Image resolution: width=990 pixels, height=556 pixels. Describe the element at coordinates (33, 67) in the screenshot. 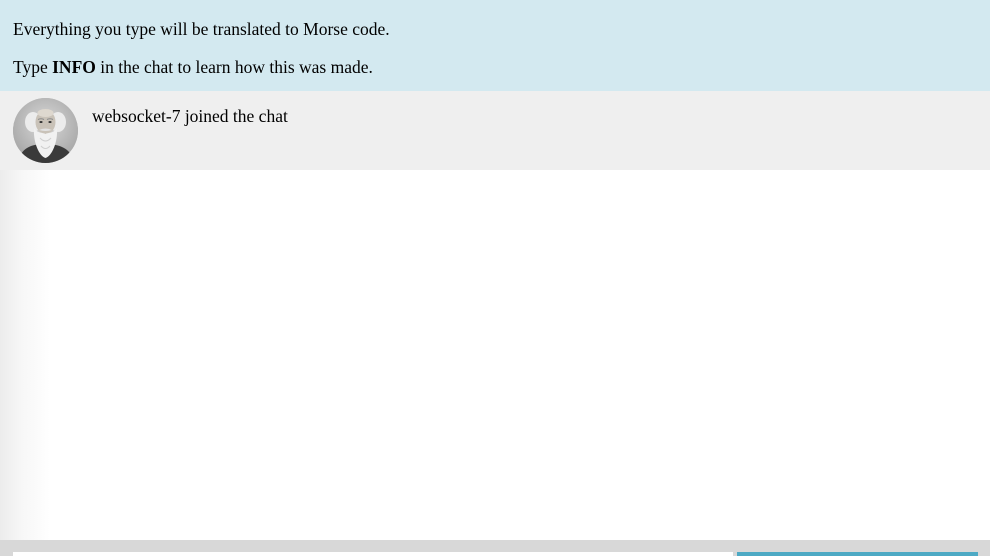

I see `info-text-prefix: Type` at that location.